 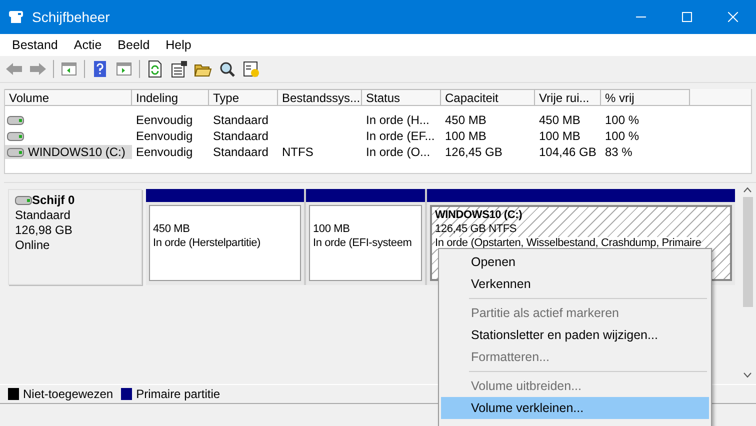 I want to click on table-cell: 83 %, so click(x=618, y=152).